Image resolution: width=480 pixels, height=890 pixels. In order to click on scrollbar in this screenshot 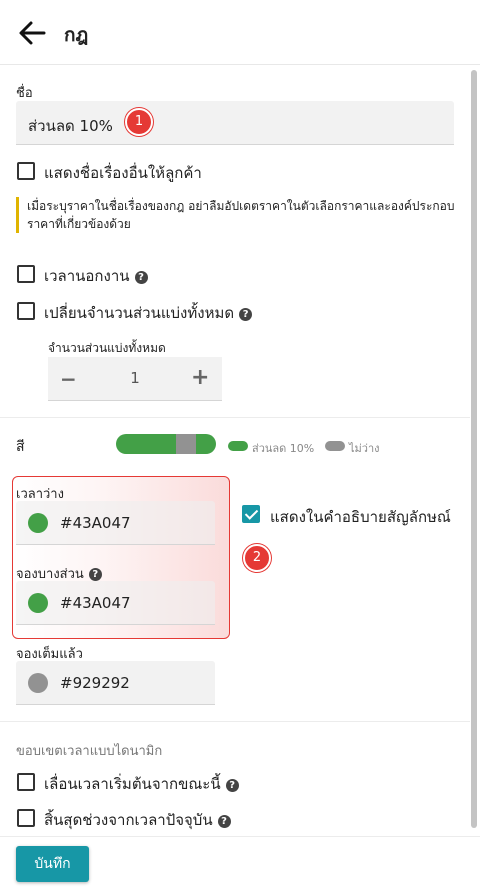, I will do `click(474, 449)`.